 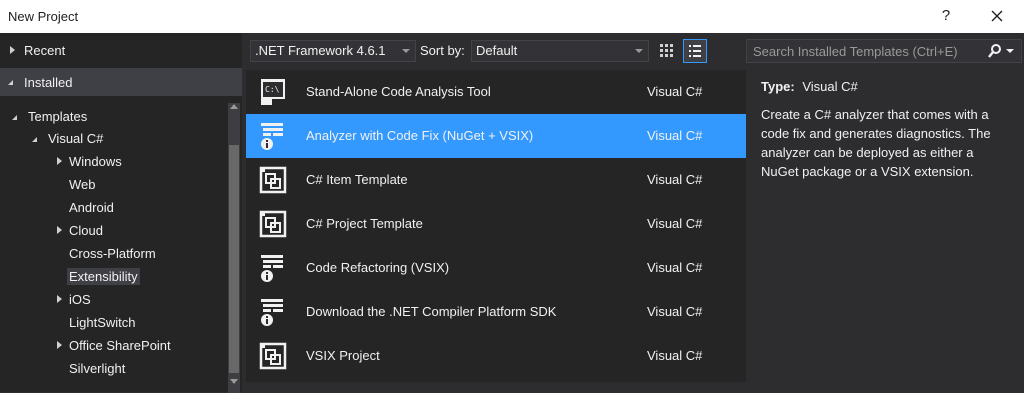 What do you see at coordinates (496, 180) in the screenshot?
I see `template-row: C# Item Template Visual C#` at bounding box center [496, 180].